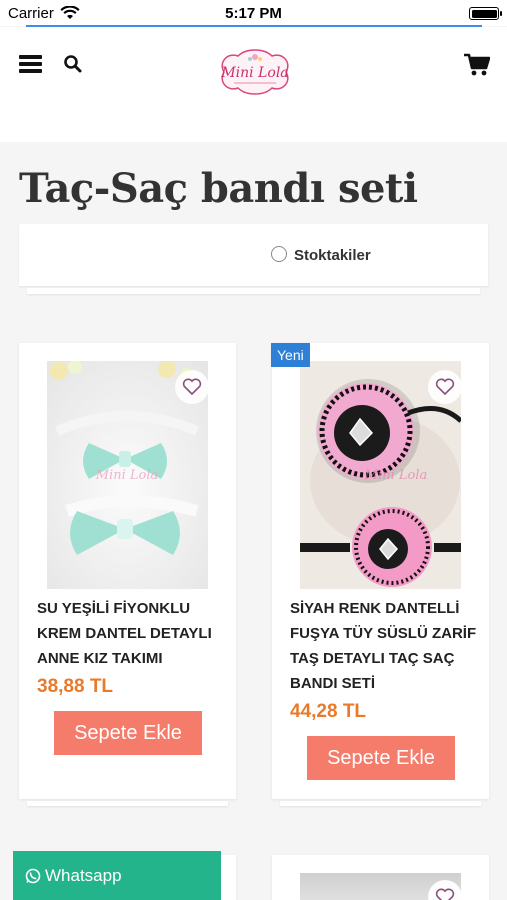 The image size is (507, 900). What do you see at coordinates (218, 188) in the screenshot?
I see `page-title: Taç-Saç bandı seti` at bounding box center [218, 188].